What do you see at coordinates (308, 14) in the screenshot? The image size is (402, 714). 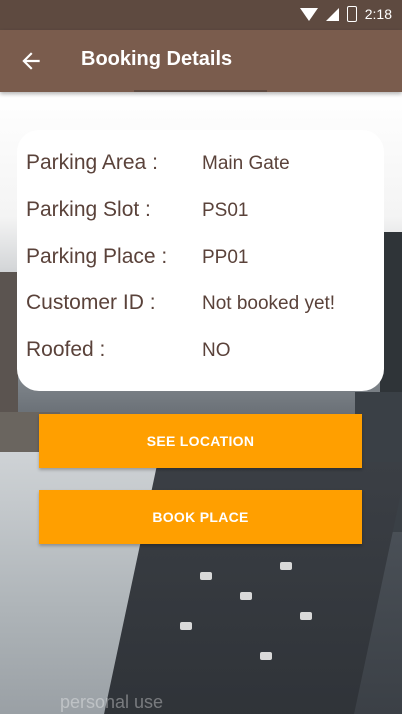 I see `wifi-icon` at bounding box center [308, 14].